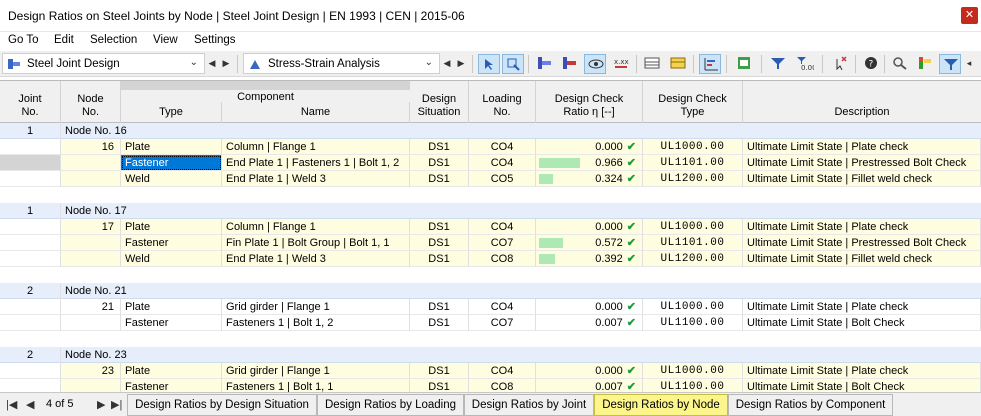  I want to click on search-button, so click(900, 64).